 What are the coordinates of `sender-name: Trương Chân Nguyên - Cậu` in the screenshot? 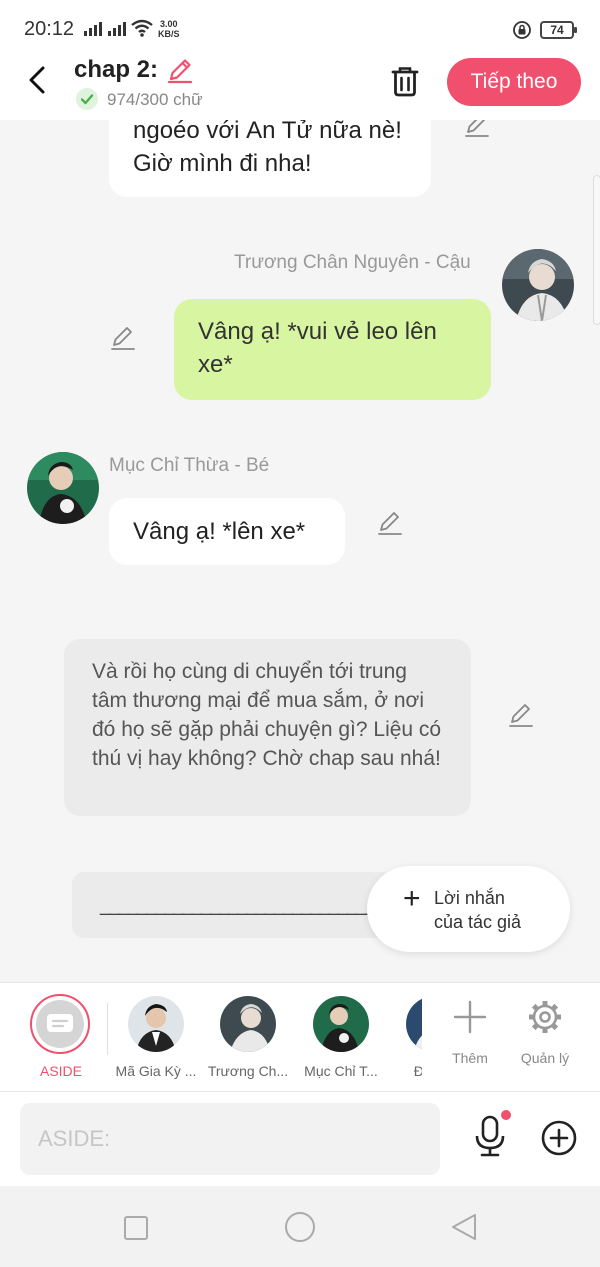 It's located at (352, 262).